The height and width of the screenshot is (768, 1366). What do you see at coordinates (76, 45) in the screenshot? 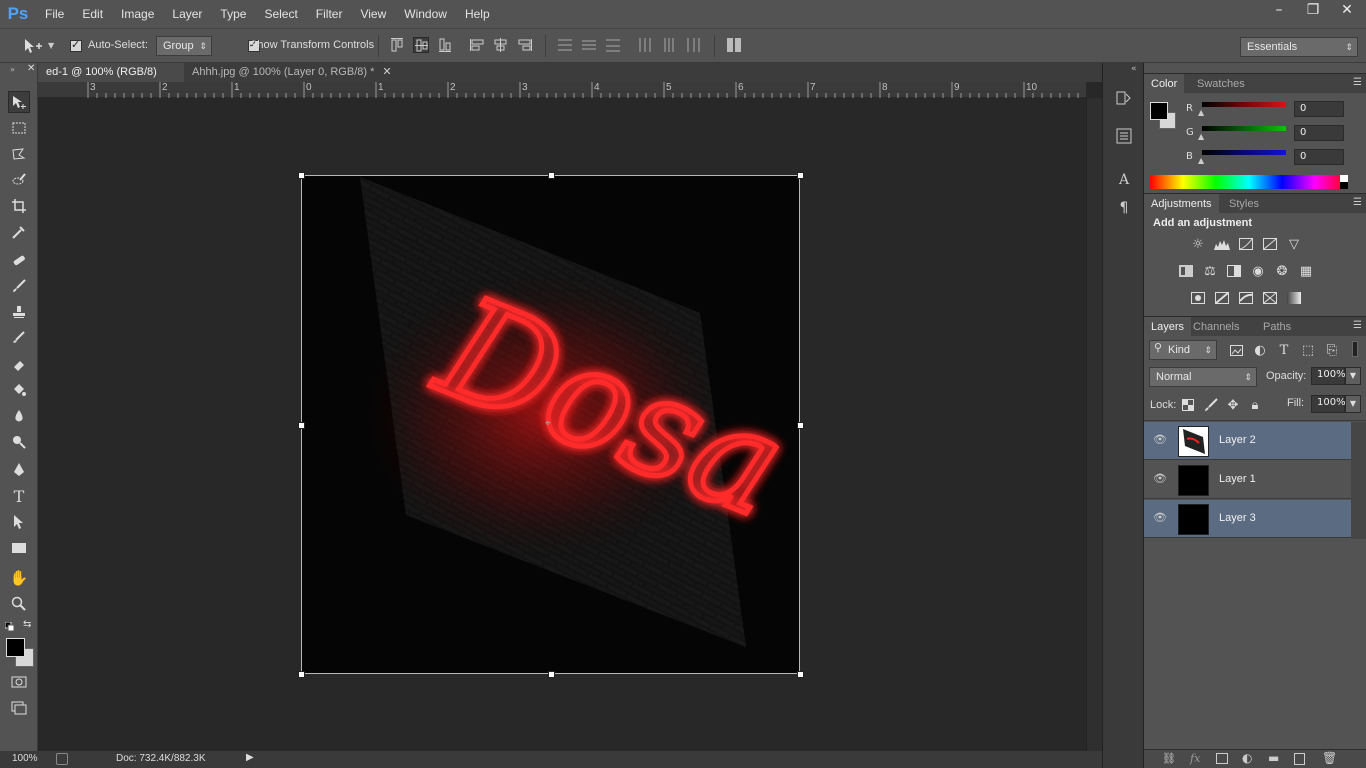
I see `auto-select-checkbox` at bounding box center [76, 45].